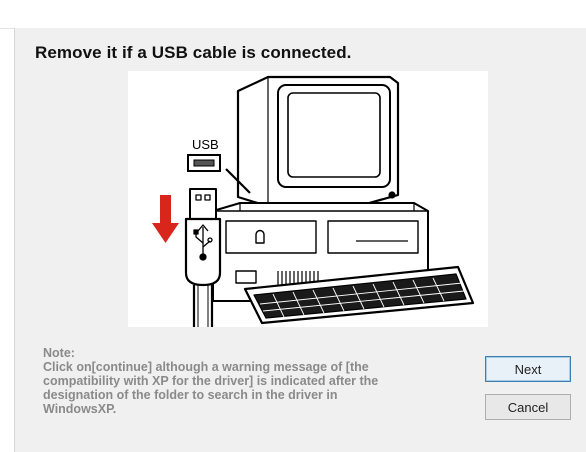 The height and width of the screenshot is (452, 586). I want to click on next-button: Next, so click(528, 369).